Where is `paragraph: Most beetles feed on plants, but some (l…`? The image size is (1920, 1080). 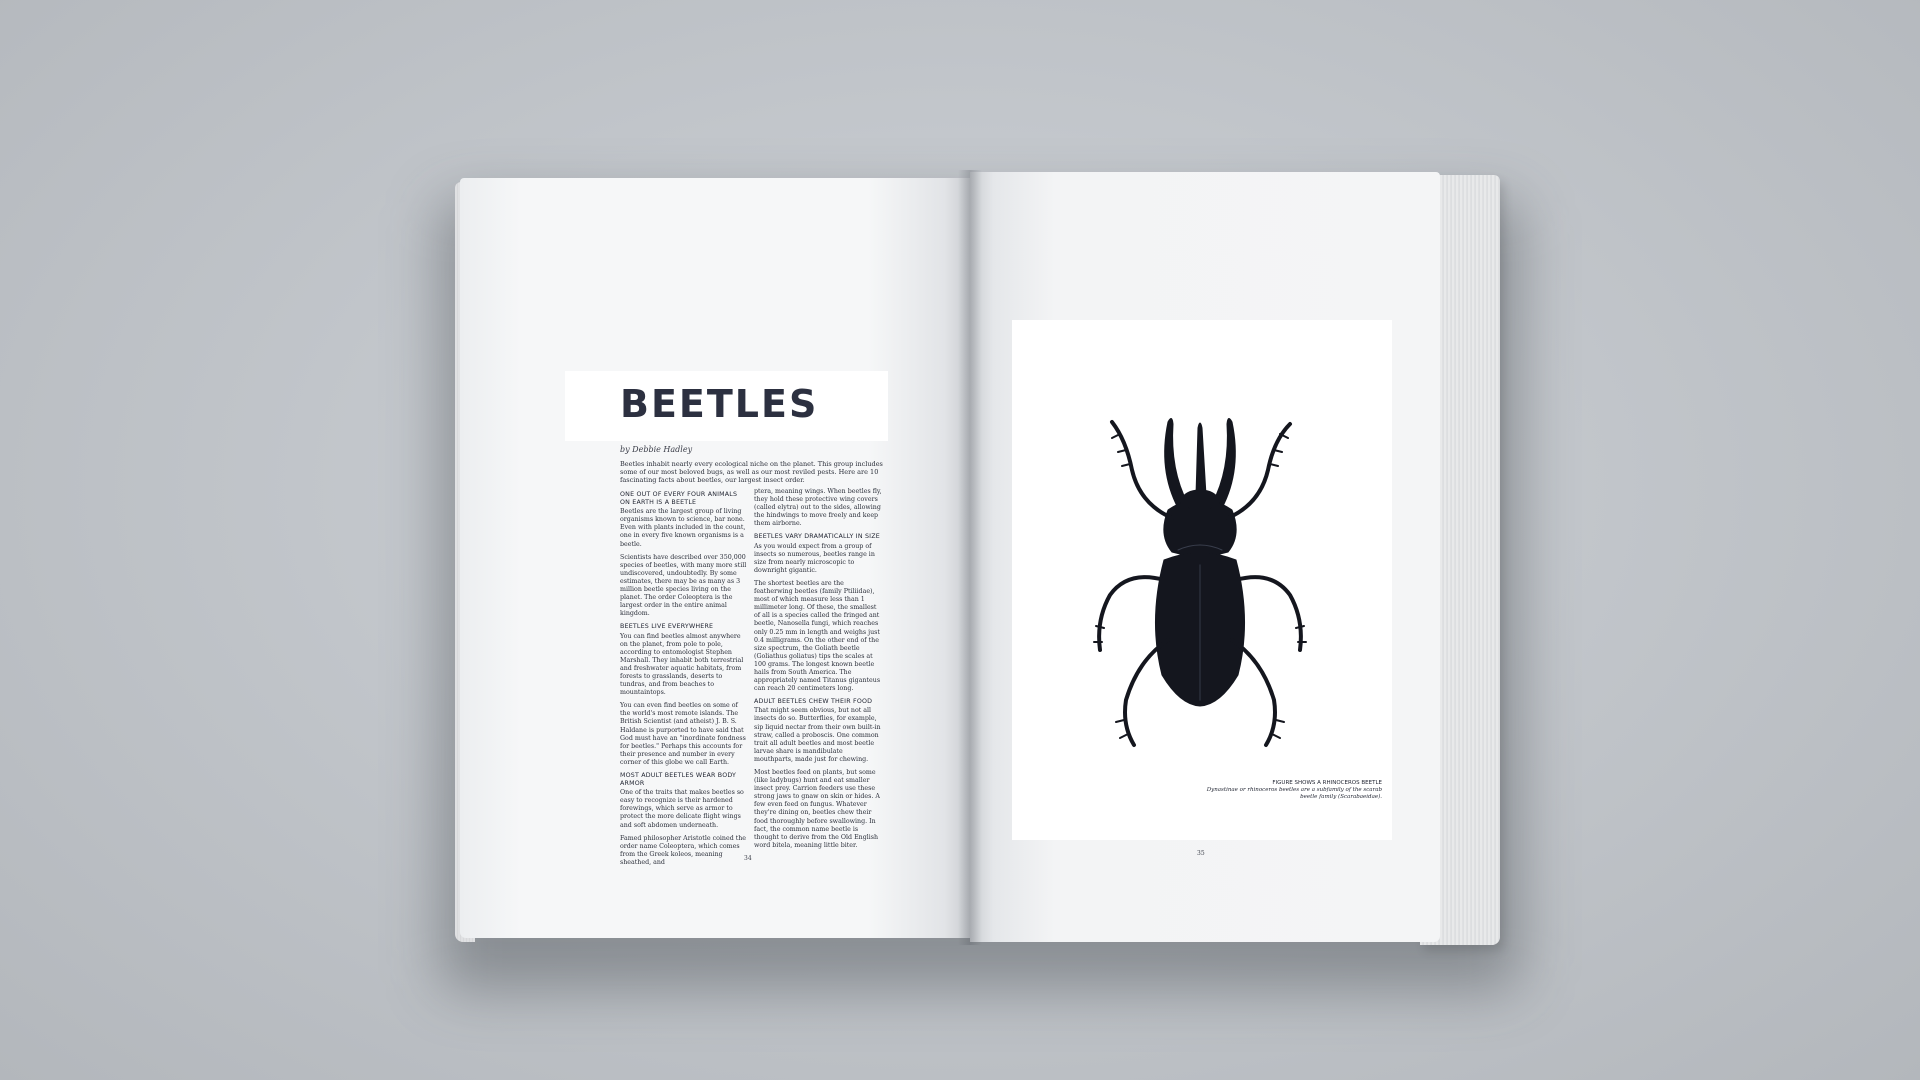
paragraph: Most beetles feed on plants, but some (l… is located at coordinates (817, 809).